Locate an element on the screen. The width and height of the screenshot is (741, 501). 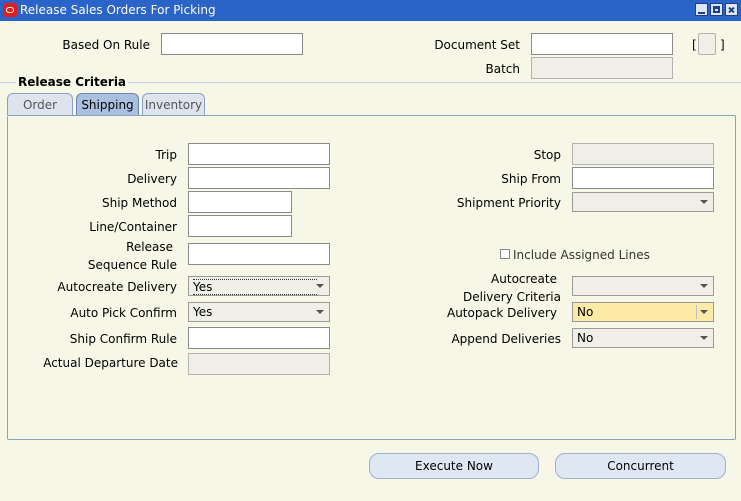
execute-now-button: Execute Now is located at coordinates (454, 466).